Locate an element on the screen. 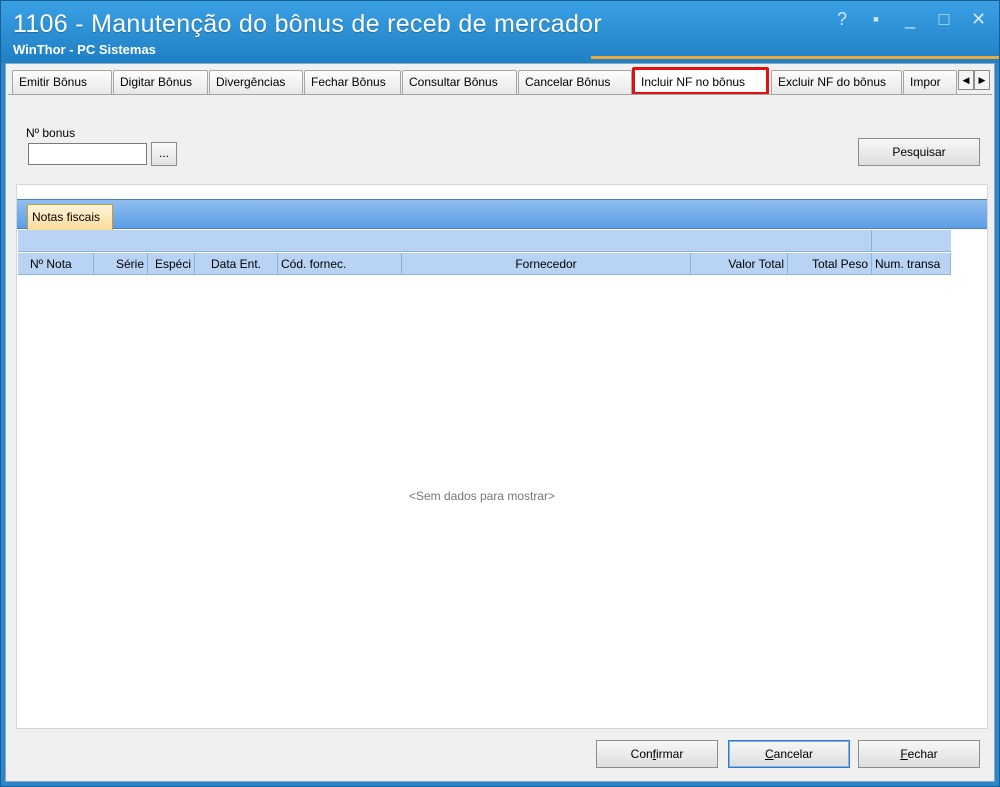 The image size is (1000, 787). bonus-label: Nº bonus is located at coordinates (51, 133).